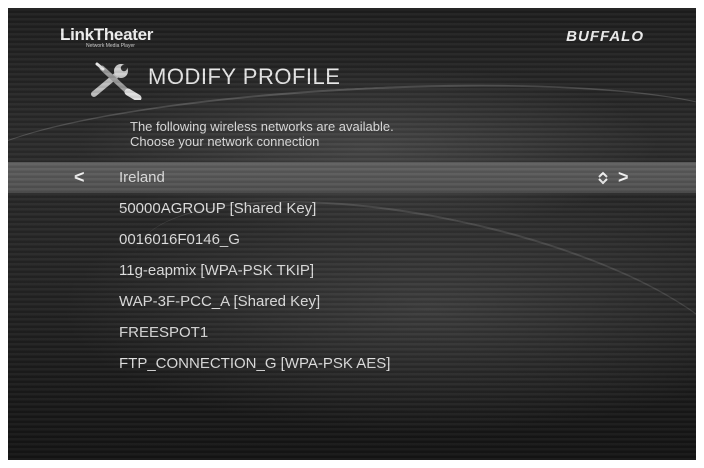 The height and width of the screenshot is (468, 704). What do you see at coordinates (603, 178) in the screenshot?
I see `up-down-icon` at bounding box center [603, 178].